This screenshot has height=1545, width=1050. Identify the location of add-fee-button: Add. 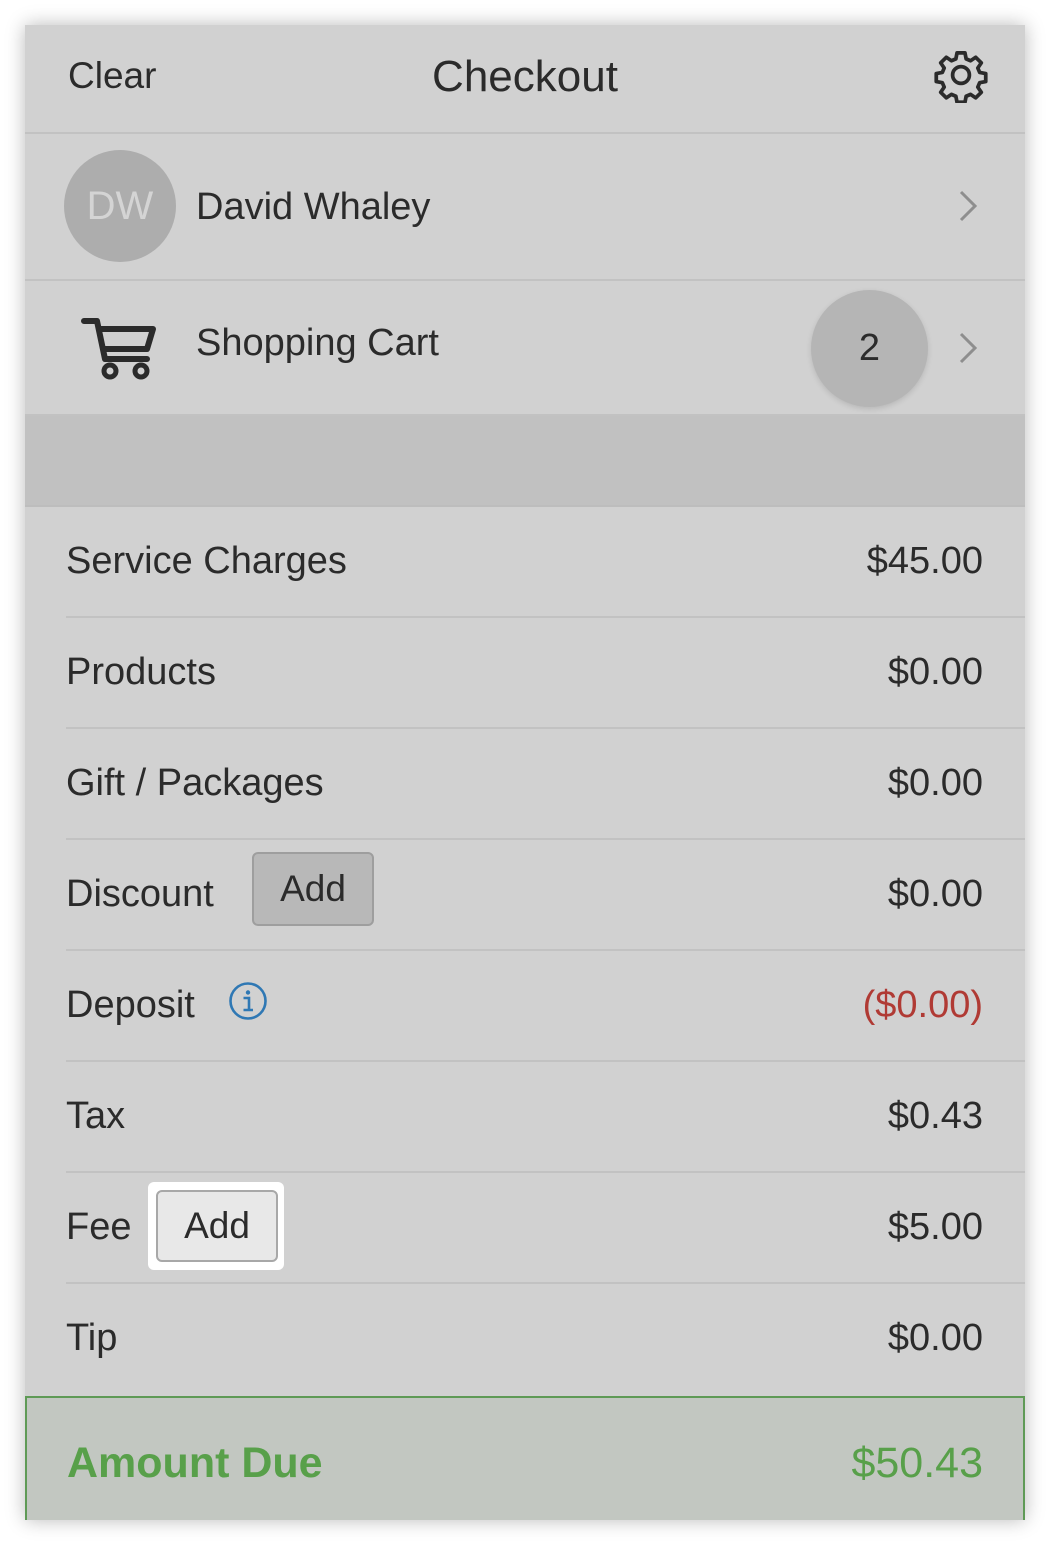
(217, 1226).